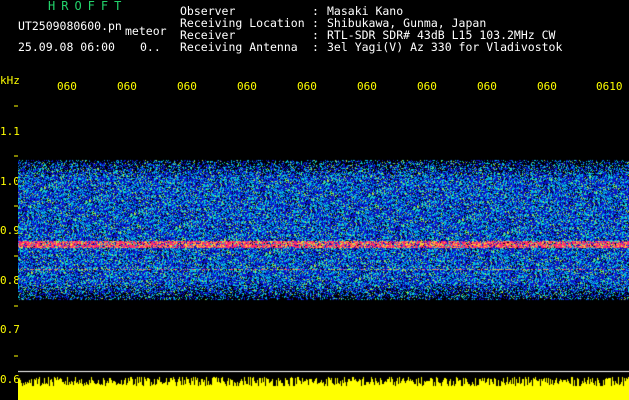 Image resolution: width=629 pixels, height=400 pixels. Describe the element at coordinates (609, 86) in the screenshot. I see `x-tick: 0610` at that location.